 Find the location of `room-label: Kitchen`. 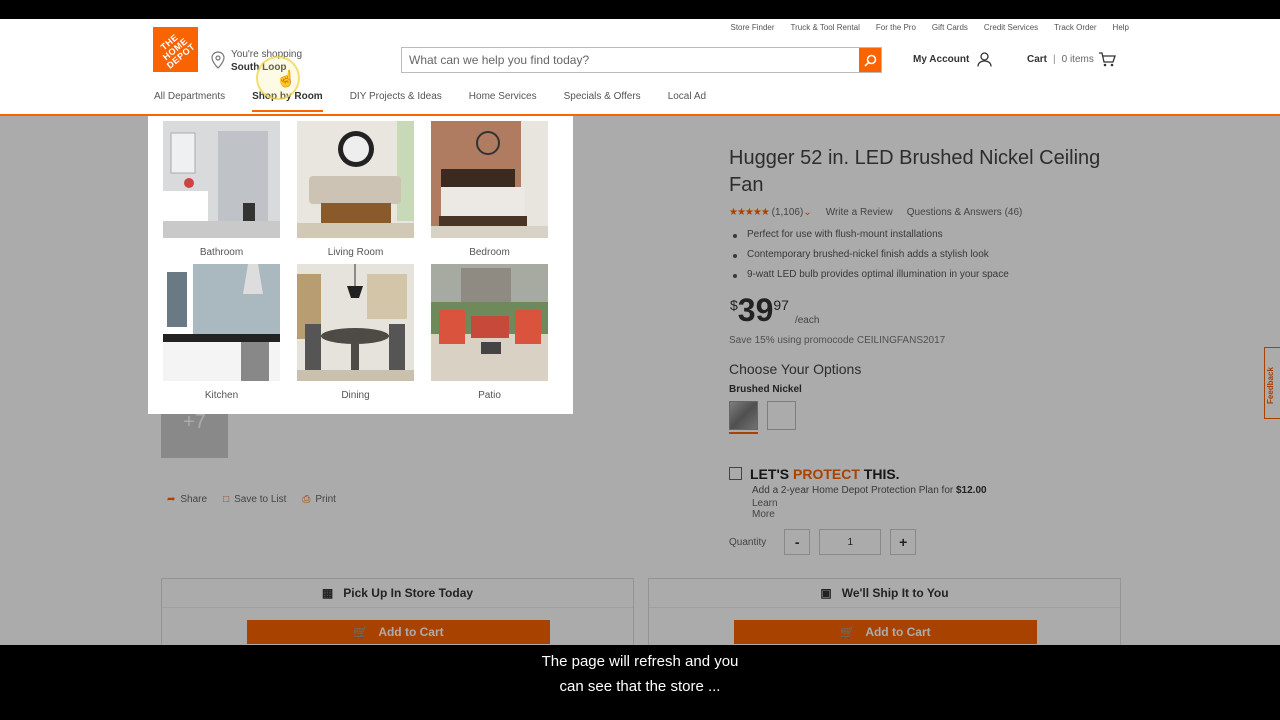

room-label: Kitchen is located at coordinates (221, 395).